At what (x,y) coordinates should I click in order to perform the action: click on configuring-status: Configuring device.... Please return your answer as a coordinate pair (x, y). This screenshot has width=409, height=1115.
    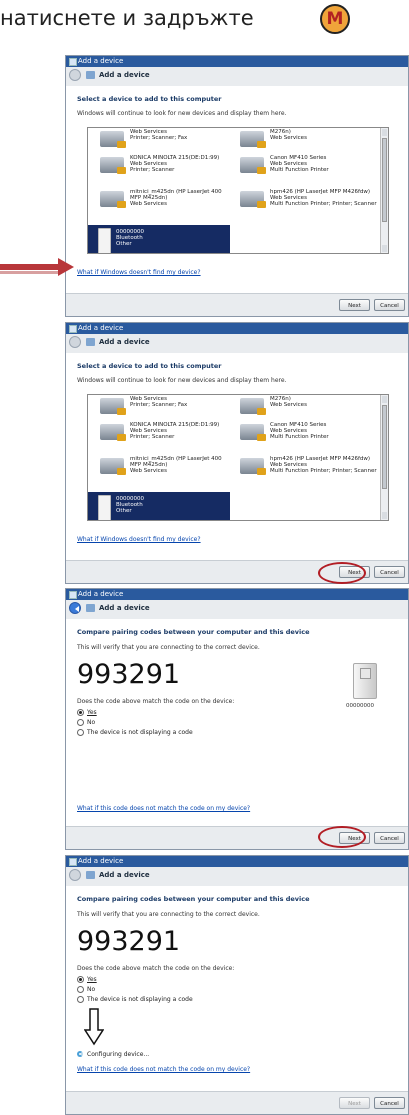
    Looking at the image, I should click on (118, 1054).